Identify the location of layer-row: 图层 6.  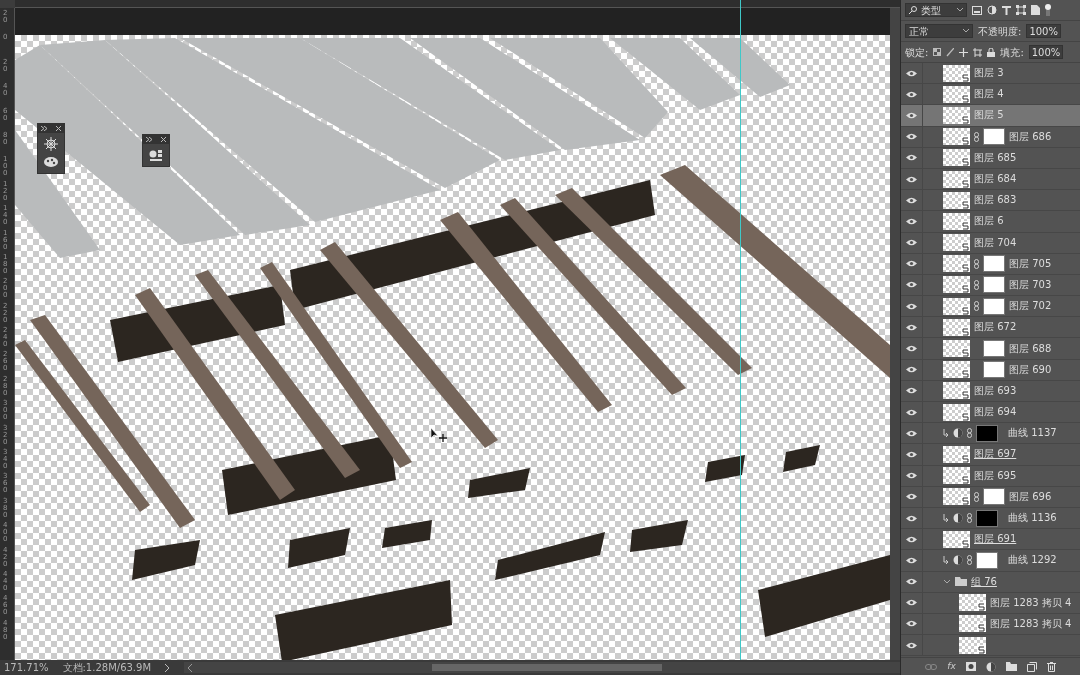
(990, 222).